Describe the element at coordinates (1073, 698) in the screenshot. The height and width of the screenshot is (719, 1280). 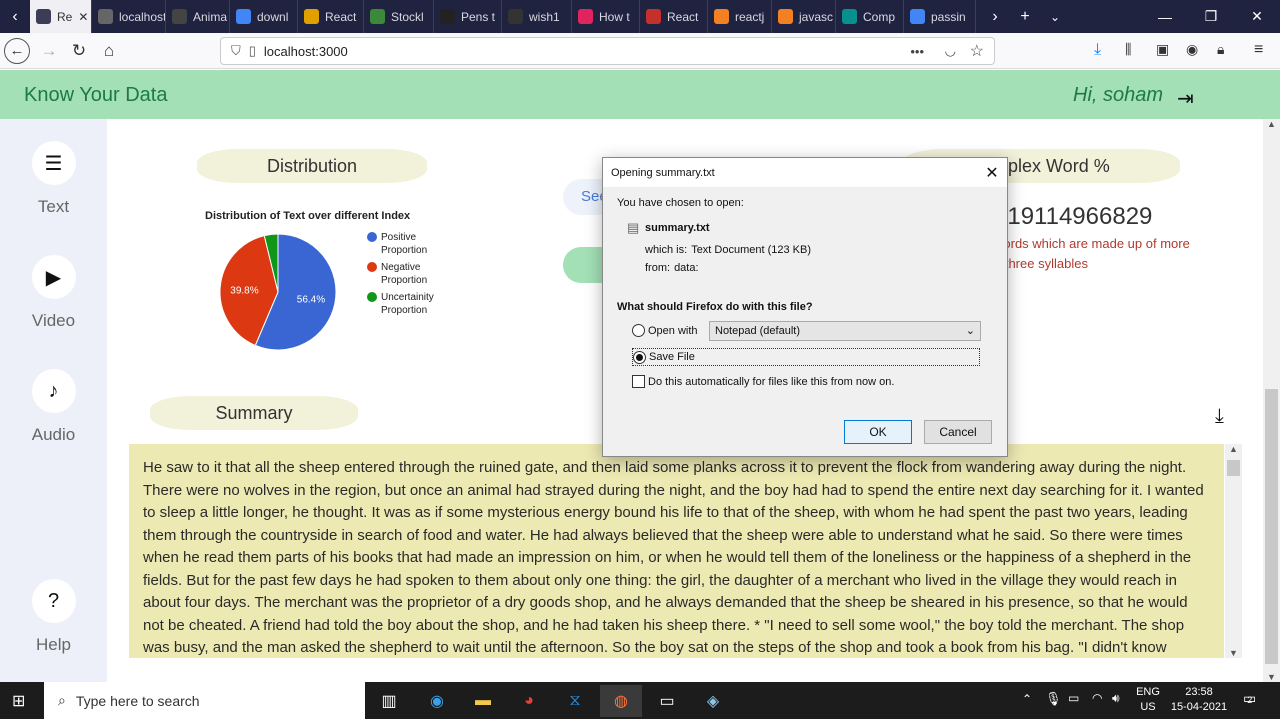
I see `battery-icon: ▭` at that location.